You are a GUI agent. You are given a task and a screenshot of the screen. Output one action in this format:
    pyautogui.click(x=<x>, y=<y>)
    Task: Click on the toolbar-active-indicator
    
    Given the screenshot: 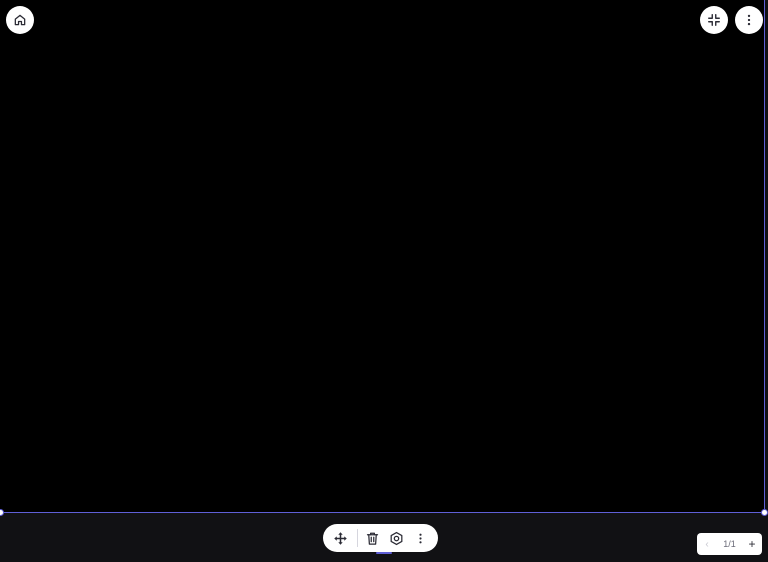 What is the action you would take?
    pyautogui.click(x=384, y=553)
    